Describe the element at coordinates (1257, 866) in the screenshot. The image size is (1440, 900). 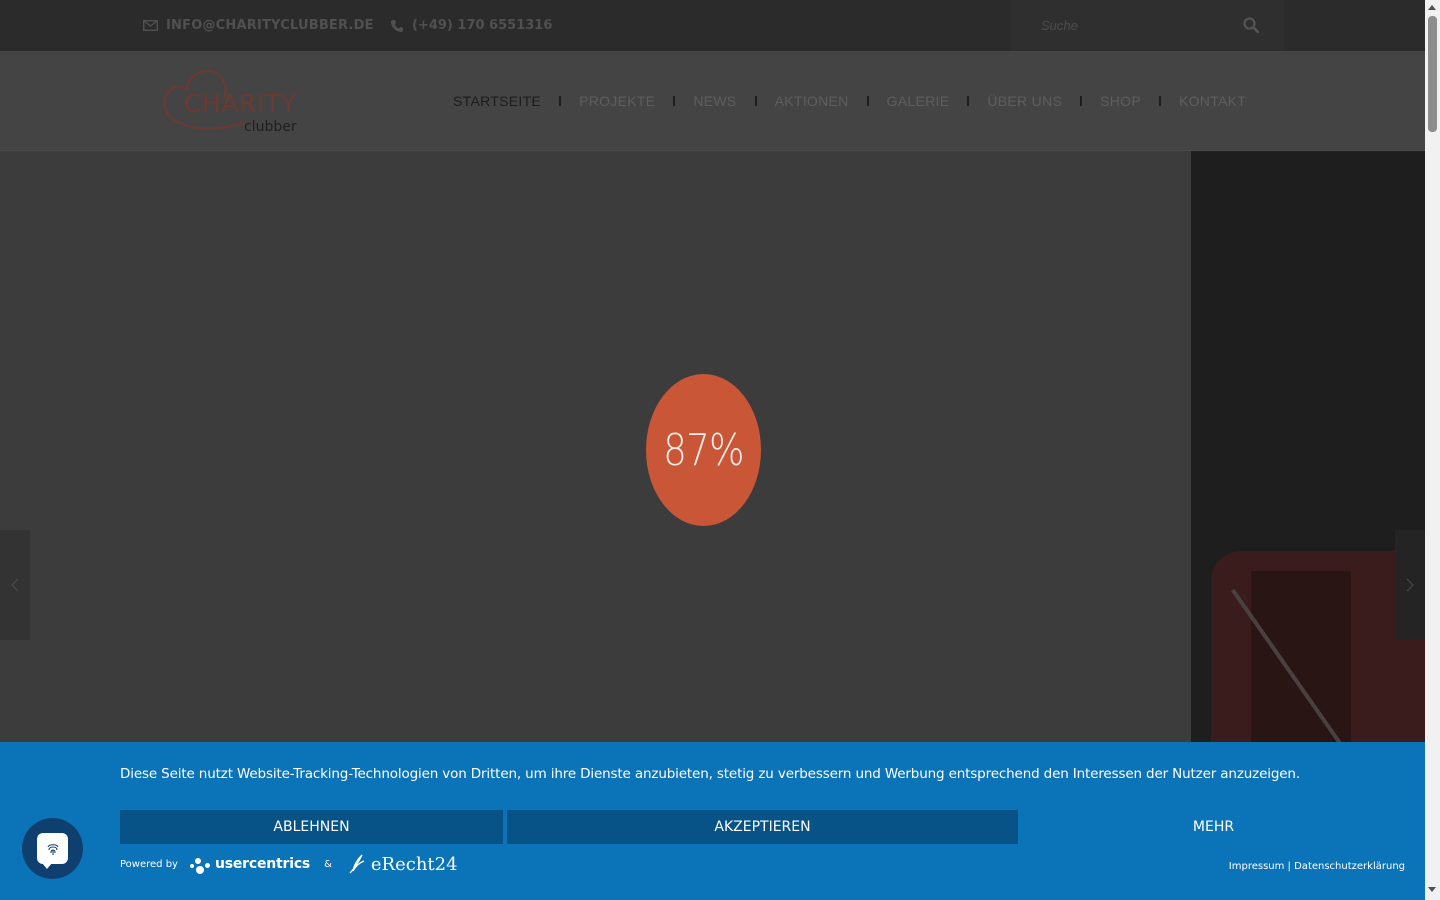
I see `impressum-link: Impressum` at that location.